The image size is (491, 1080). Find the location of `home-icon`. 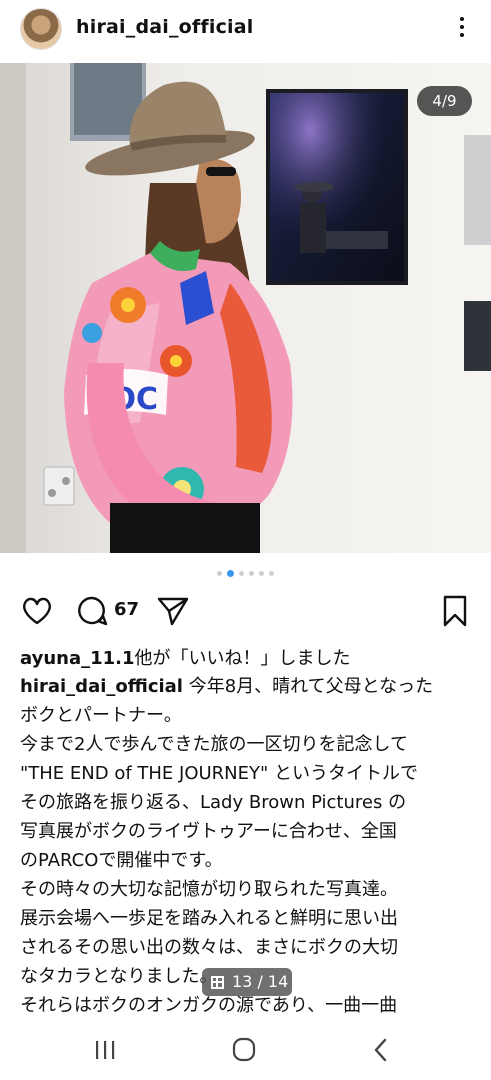

home-icon is located at coordinates (244, 1050).